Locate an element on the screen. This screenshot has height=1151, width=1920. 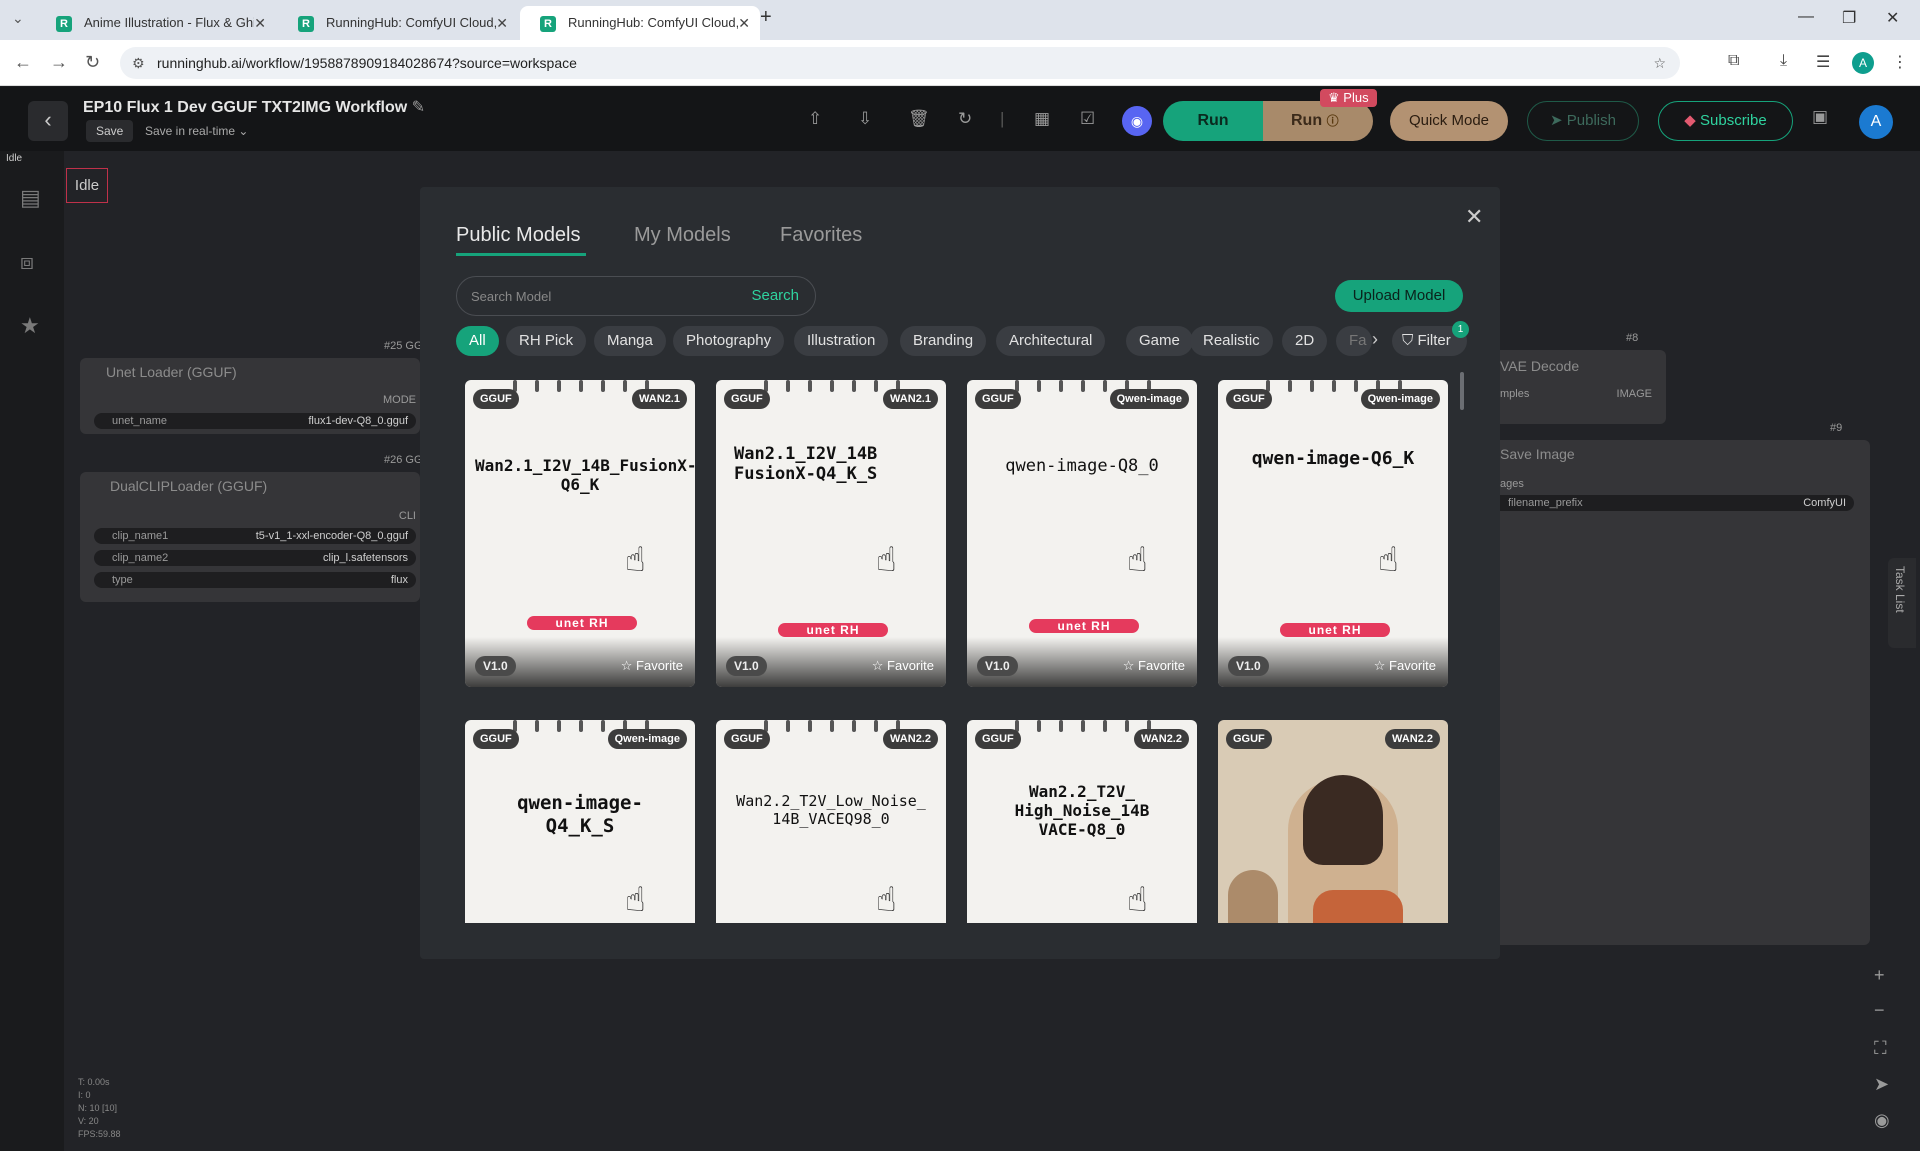
new-tab-icon: + is located at coordinates (766, 17).